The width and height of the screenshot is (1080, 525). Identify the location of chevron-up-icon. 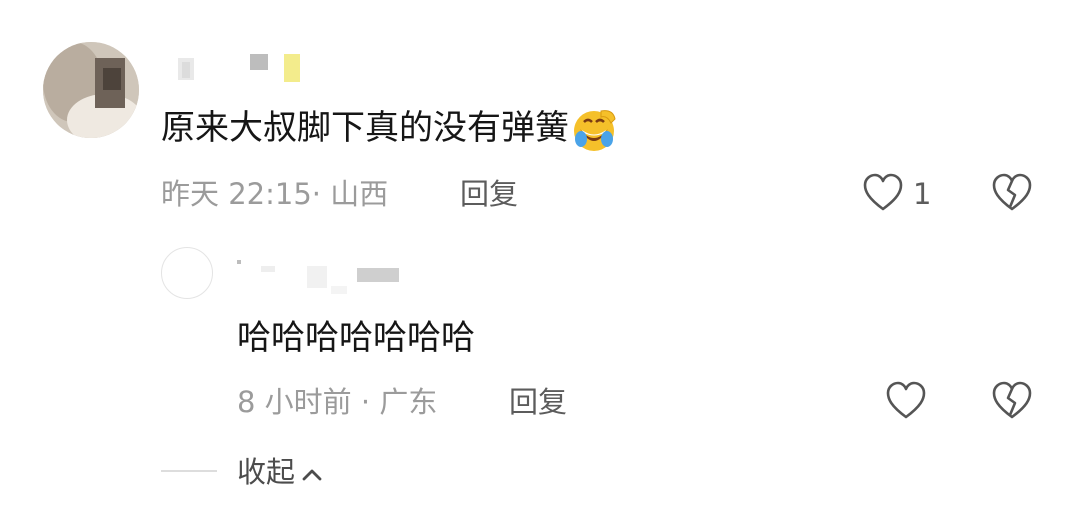
(312, 475).